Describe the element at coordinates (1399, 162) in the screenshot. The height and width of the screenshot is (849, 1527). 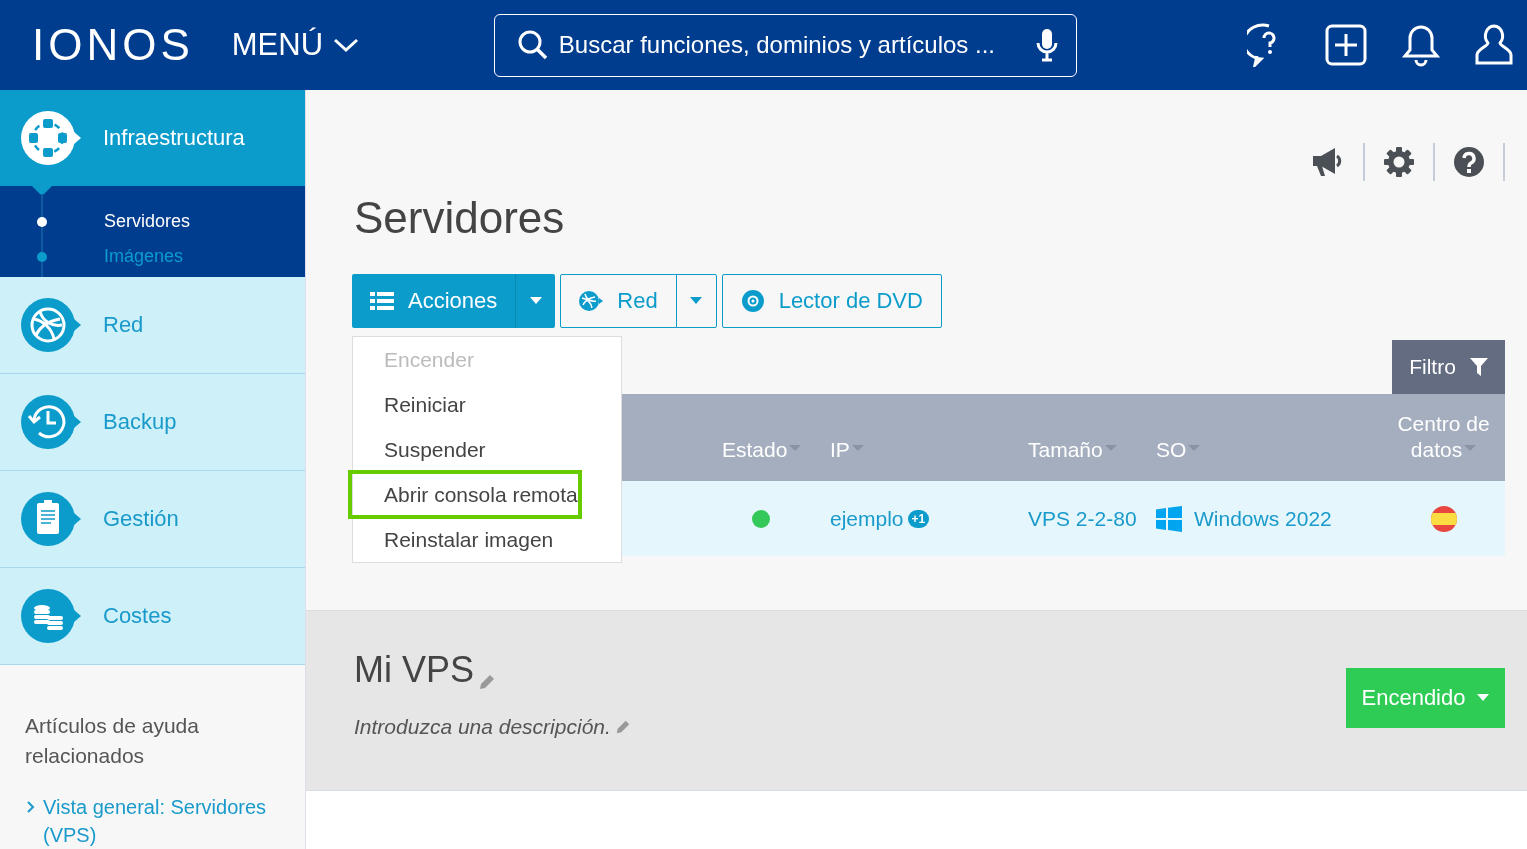
I see `settings-icon` at that location.